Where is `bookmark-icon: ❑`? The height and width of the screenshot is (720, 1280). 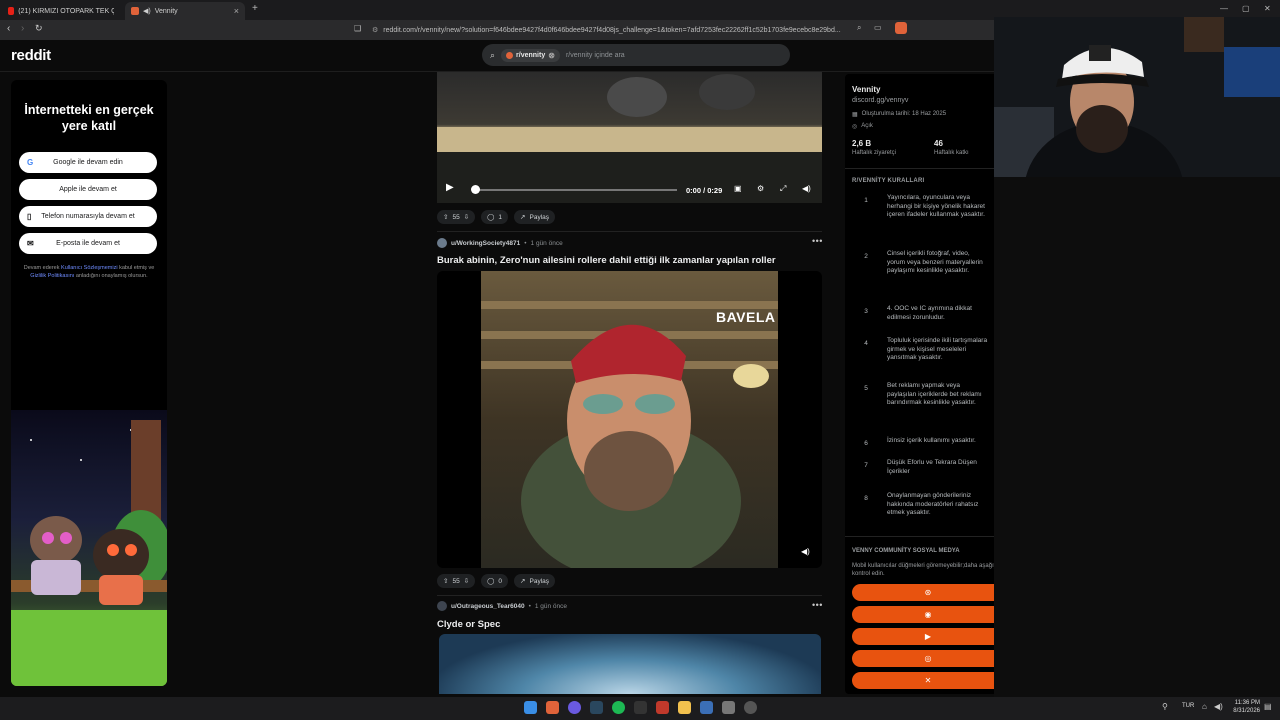 bookmark-icon: ❑ is located at coordinates (357, 28).